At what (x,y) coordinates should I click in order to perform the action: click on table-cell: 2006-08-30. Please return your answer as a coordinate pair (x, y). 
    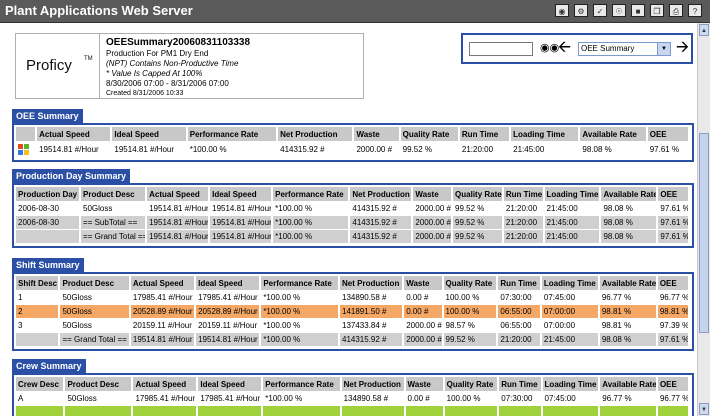
    Looking at the image, I should click on (49, 222).